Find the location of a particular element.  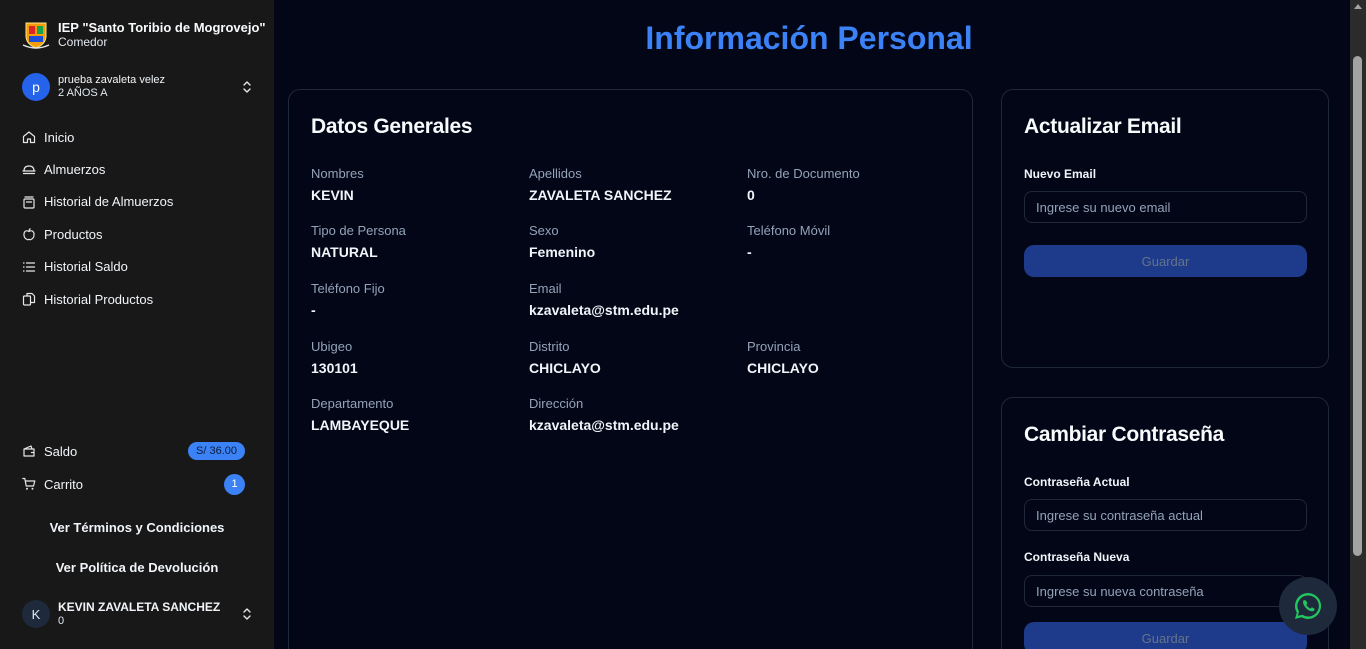

field-nombres: Nombres KEVIN is located at coordinates (411, 184).